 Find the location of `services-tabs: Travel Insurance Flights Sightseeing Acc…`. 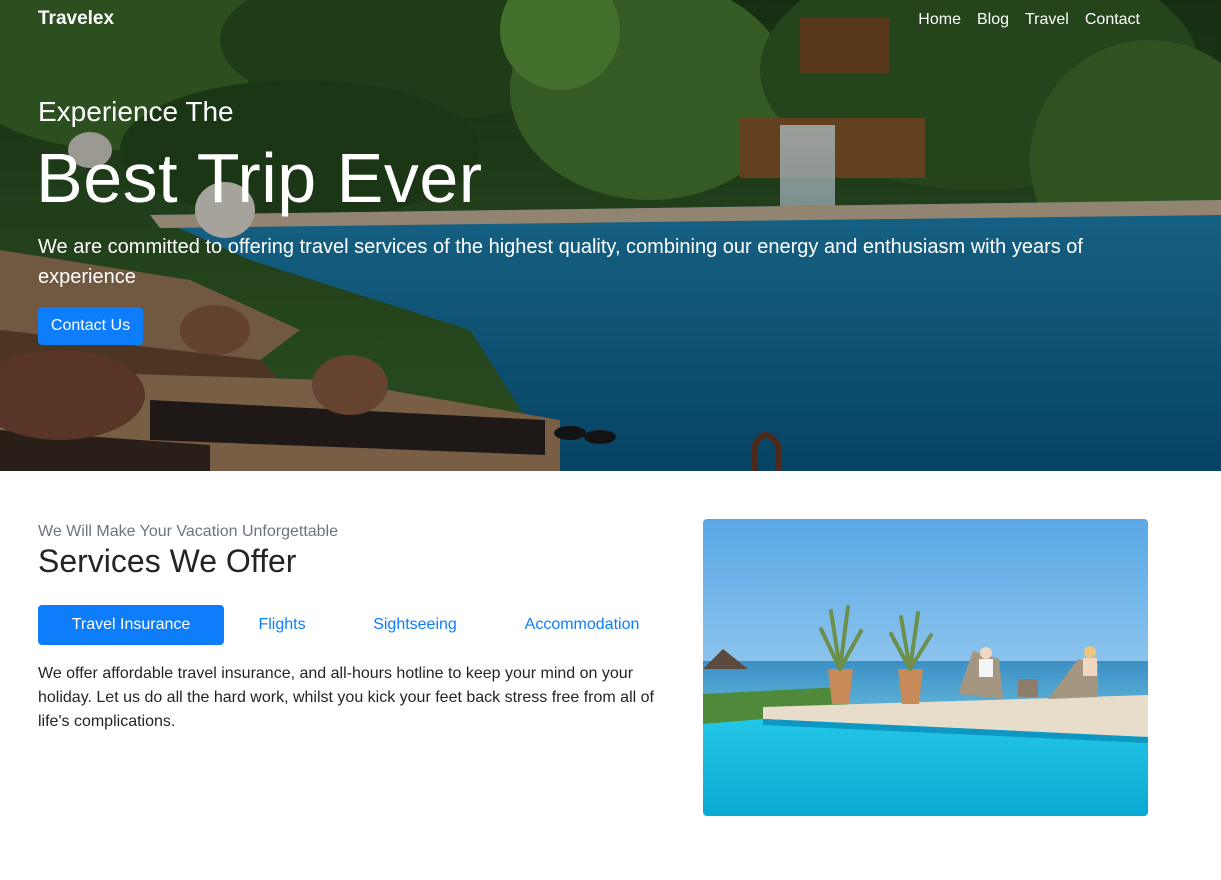

services-tabs: Travel Insurance Flights Sightseeing Acc… is located at coordinates (356, 625).